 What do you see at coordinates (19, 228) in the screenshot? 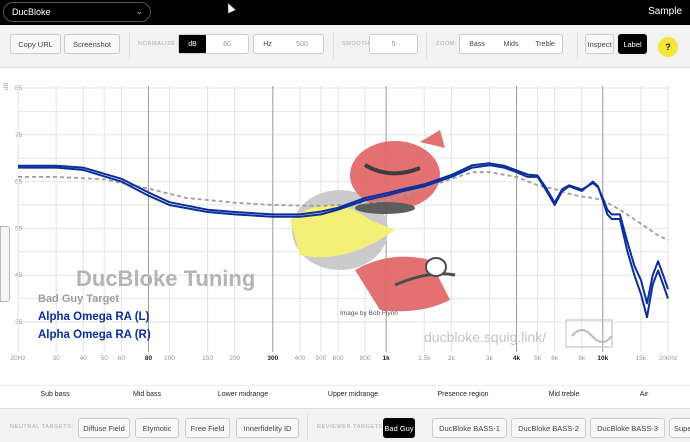
I see `y-tick-label: 55` at bounding box center [19, 228].